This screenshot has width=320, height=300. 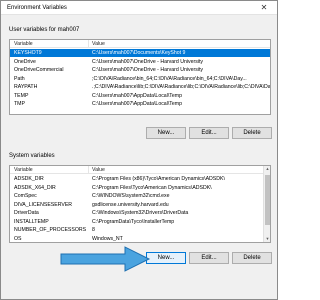 I want to click on arrow-icon, so click(x=105, y=259).